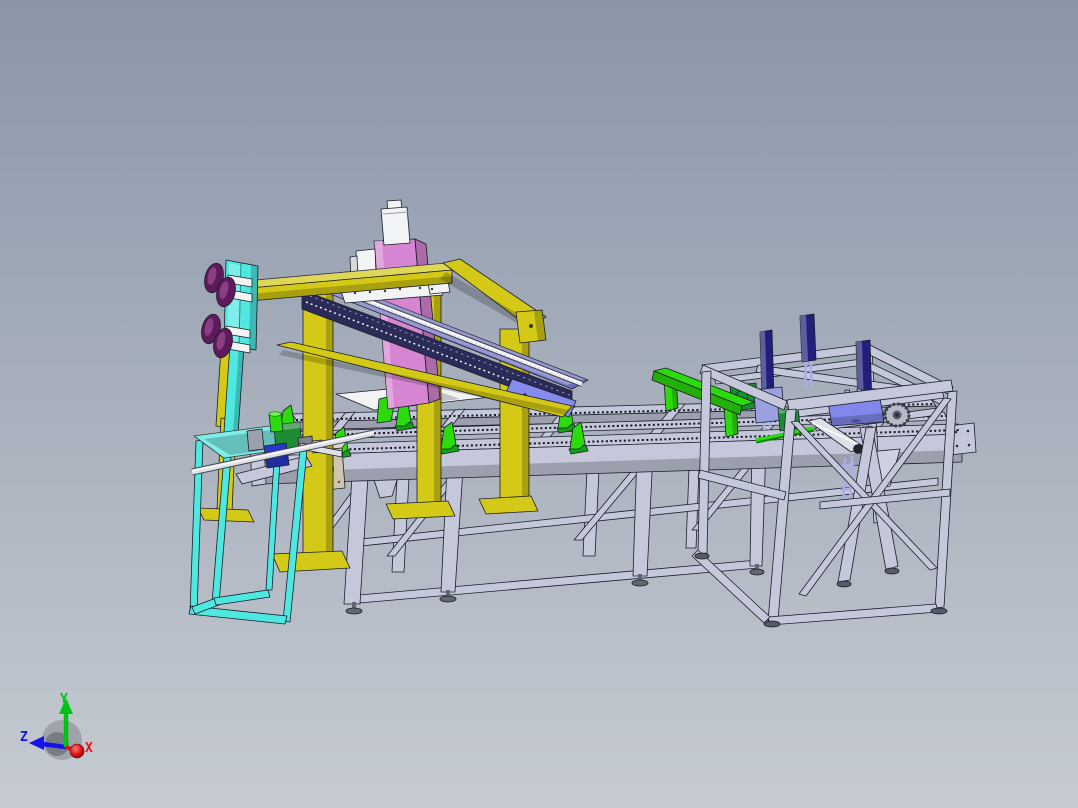  Describe the element at coordinates (64, 699) in the screenshot. I see `y-axis-label: Y` at that location.